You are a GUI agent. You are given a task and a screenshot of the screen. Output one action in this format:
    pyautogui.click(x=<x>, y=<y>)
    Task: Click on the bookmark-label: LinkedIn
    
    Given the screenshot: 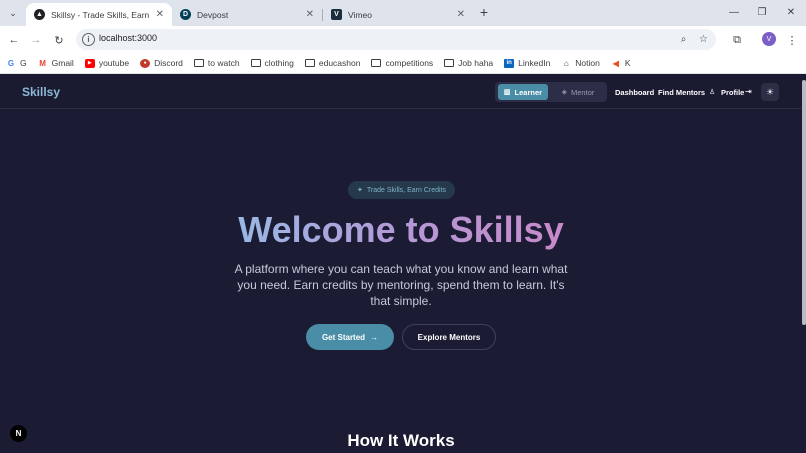 What is the action you would take?
    pyautogui.click(x=534, y=63)
    